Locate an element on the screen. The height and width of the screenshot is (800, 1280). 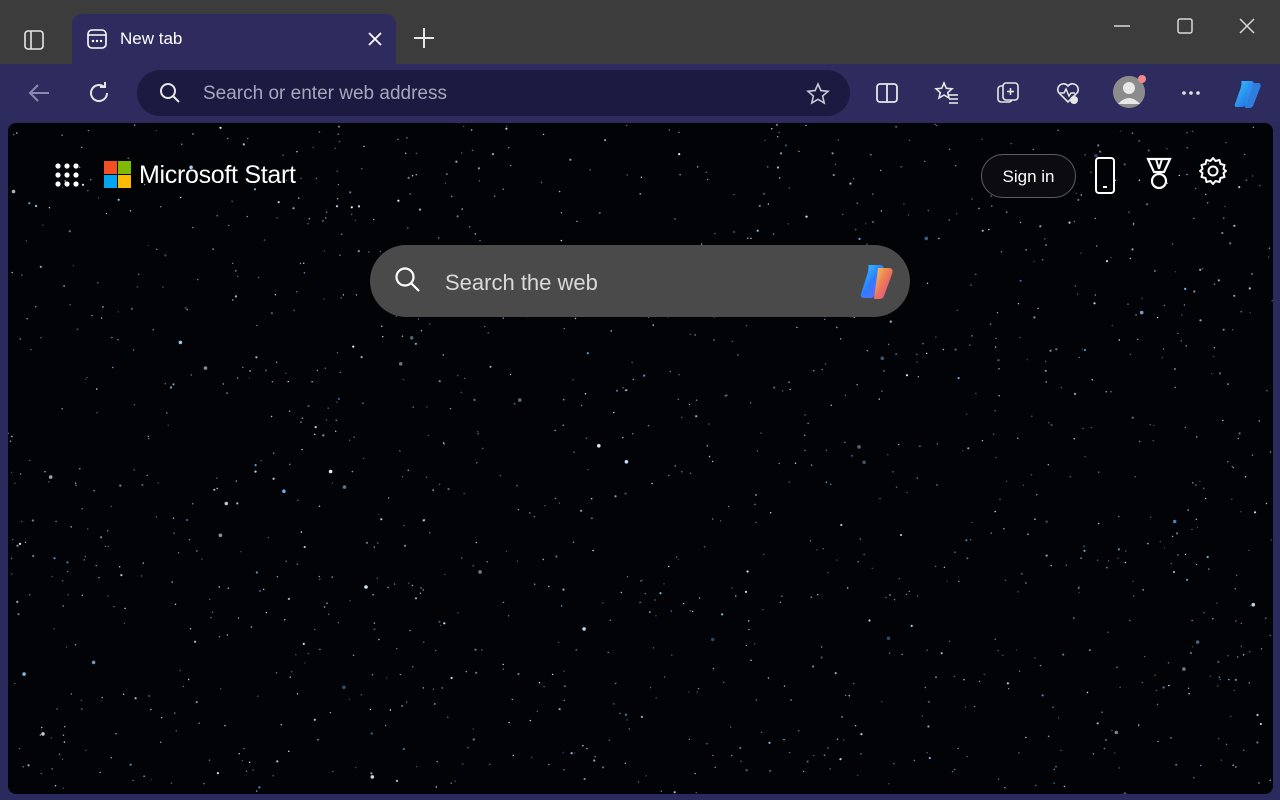
tab-actions-button is located at coordinates (34, 40).